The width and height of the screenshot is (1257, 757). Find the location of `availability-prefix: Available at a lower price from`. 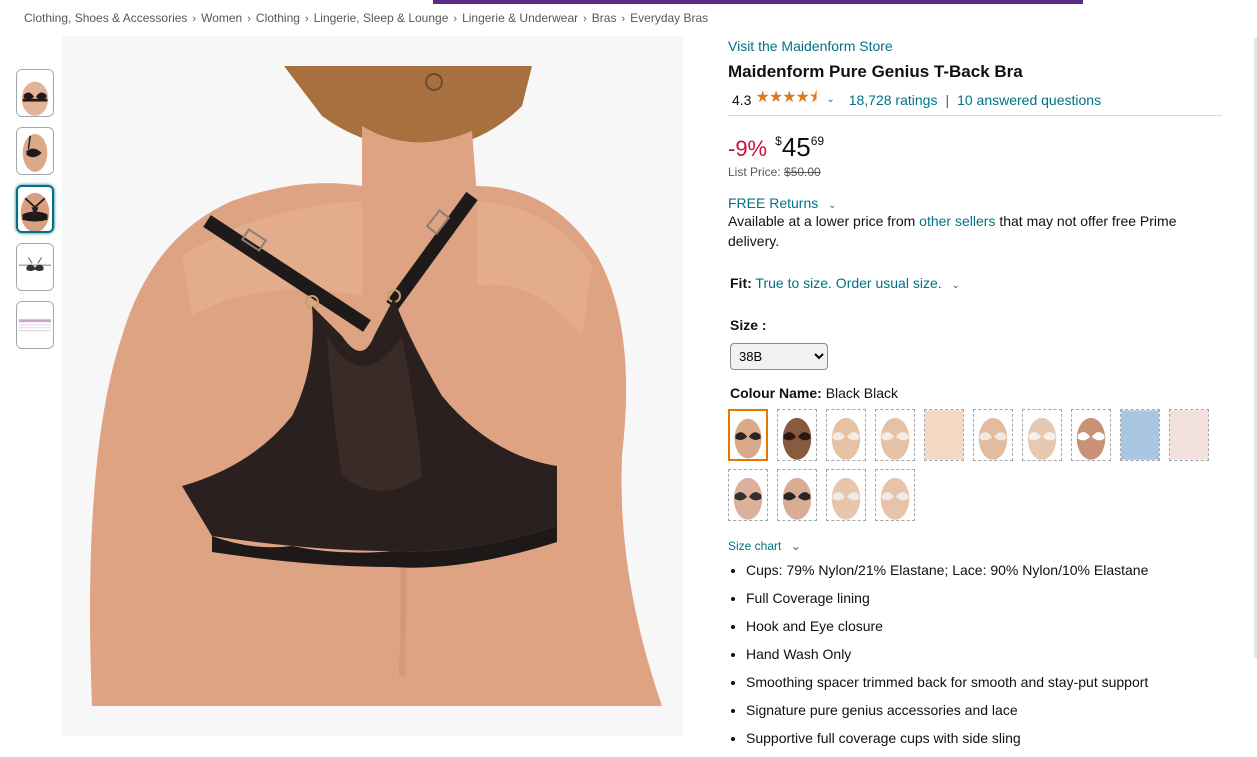

availability-prefix: Available at a lower price from is located at coordinates (824, 221).